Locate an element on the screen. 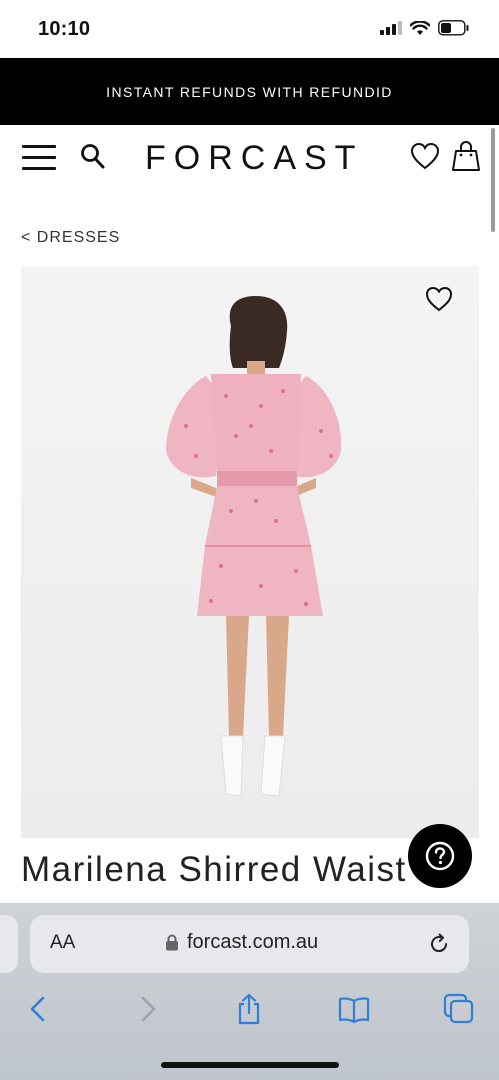 This screenshot has height=1080, width=499. url-display: forcast.com.au is located at coordinates (241, 942).